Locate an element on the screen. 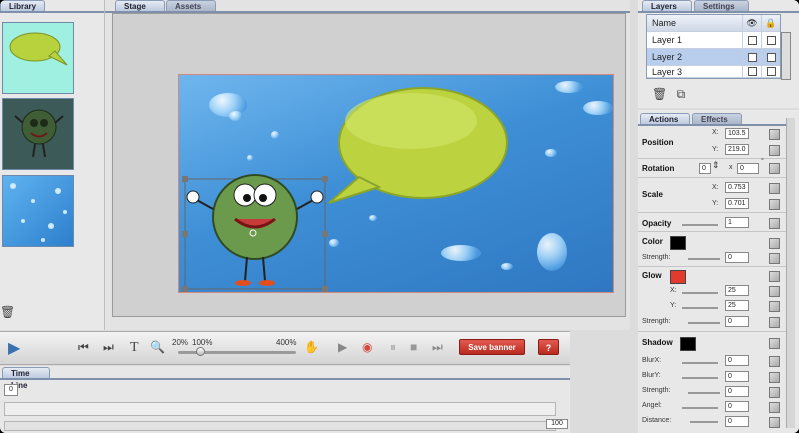  layer-row: Layer 1 is located at coordinates (713, 40).